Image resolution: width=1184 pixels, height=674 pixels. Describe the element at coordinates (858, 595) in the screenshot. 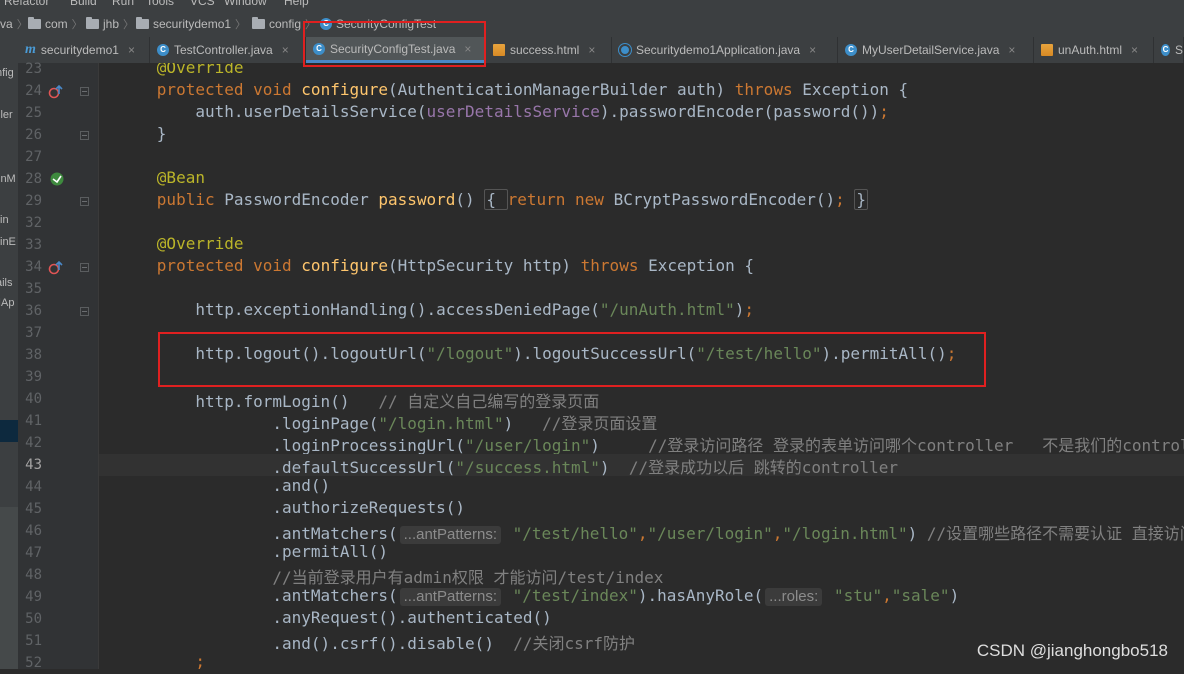

I see `code-token: "stu"` at that location.